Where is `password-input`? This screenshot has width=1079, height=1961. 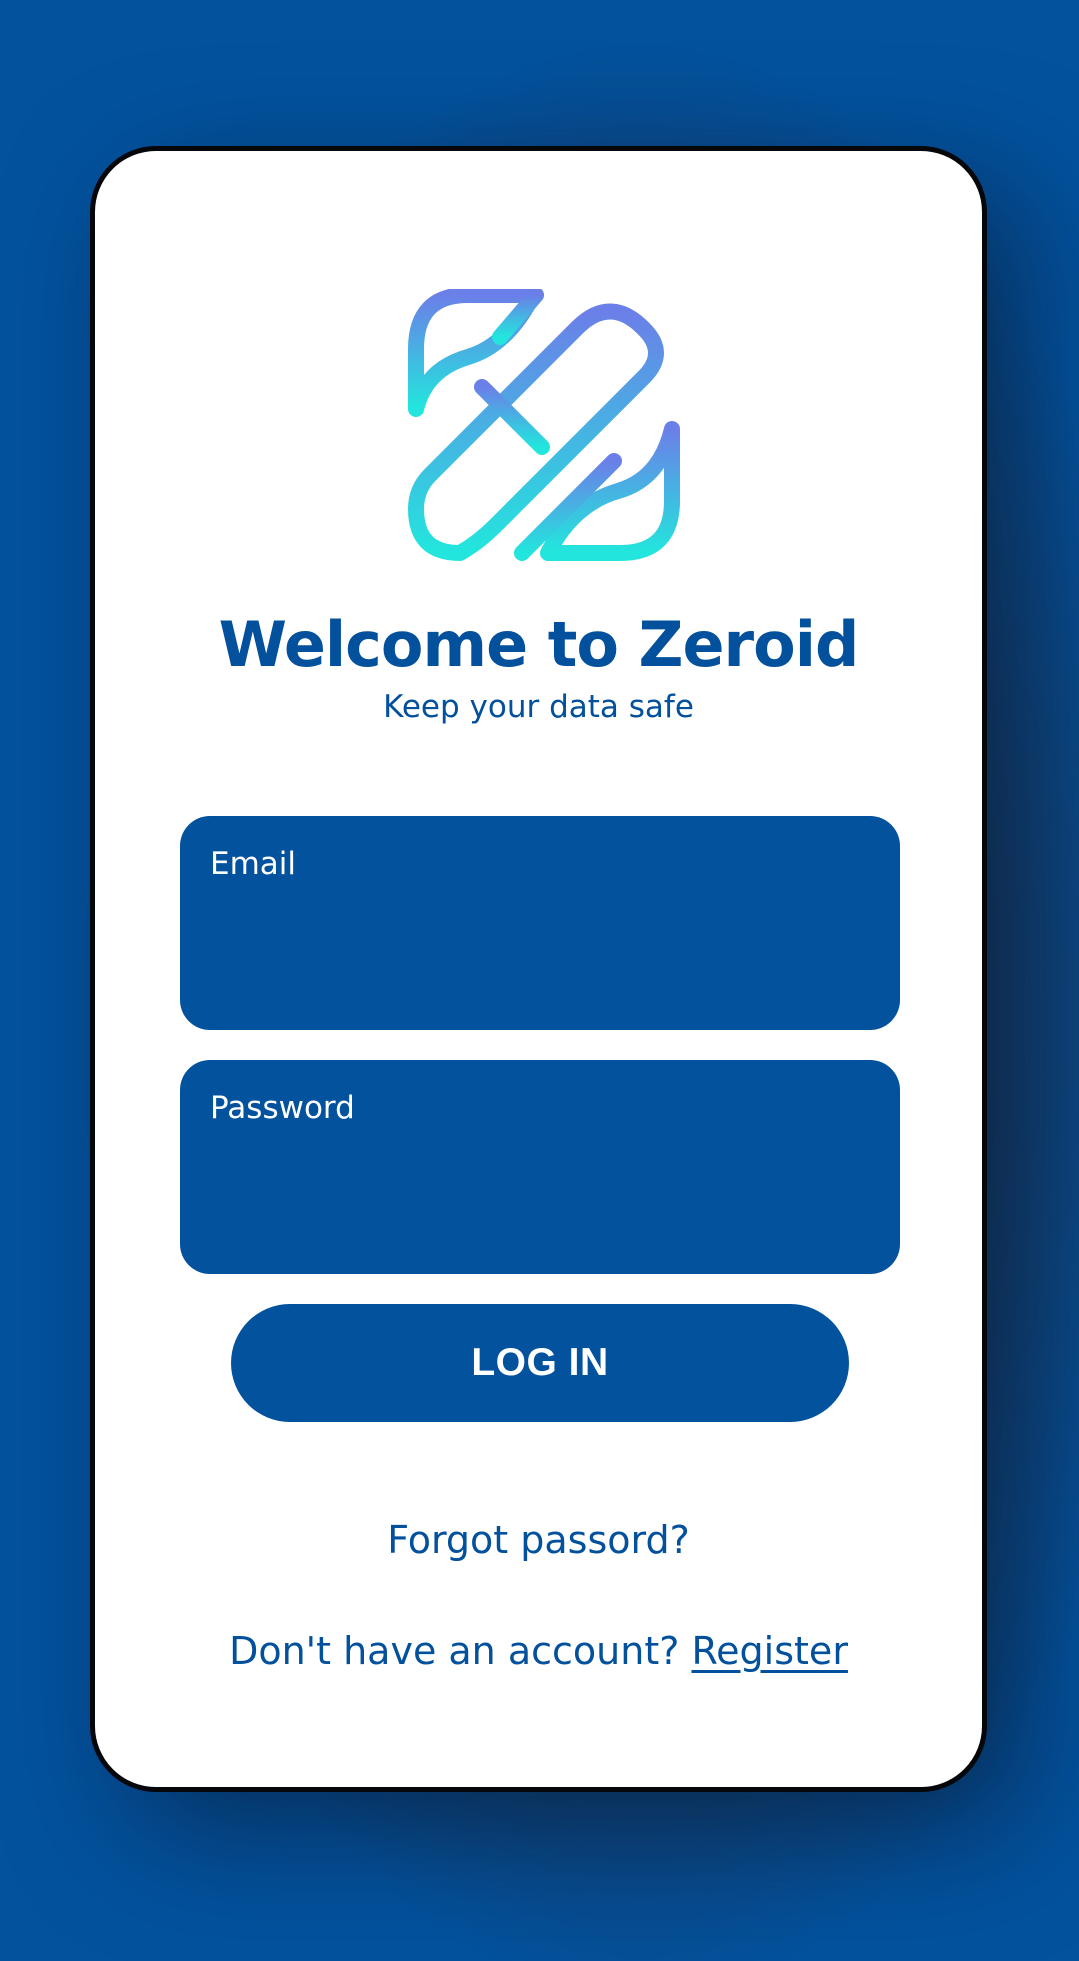 password-input is located at coordinates (540, 1190).